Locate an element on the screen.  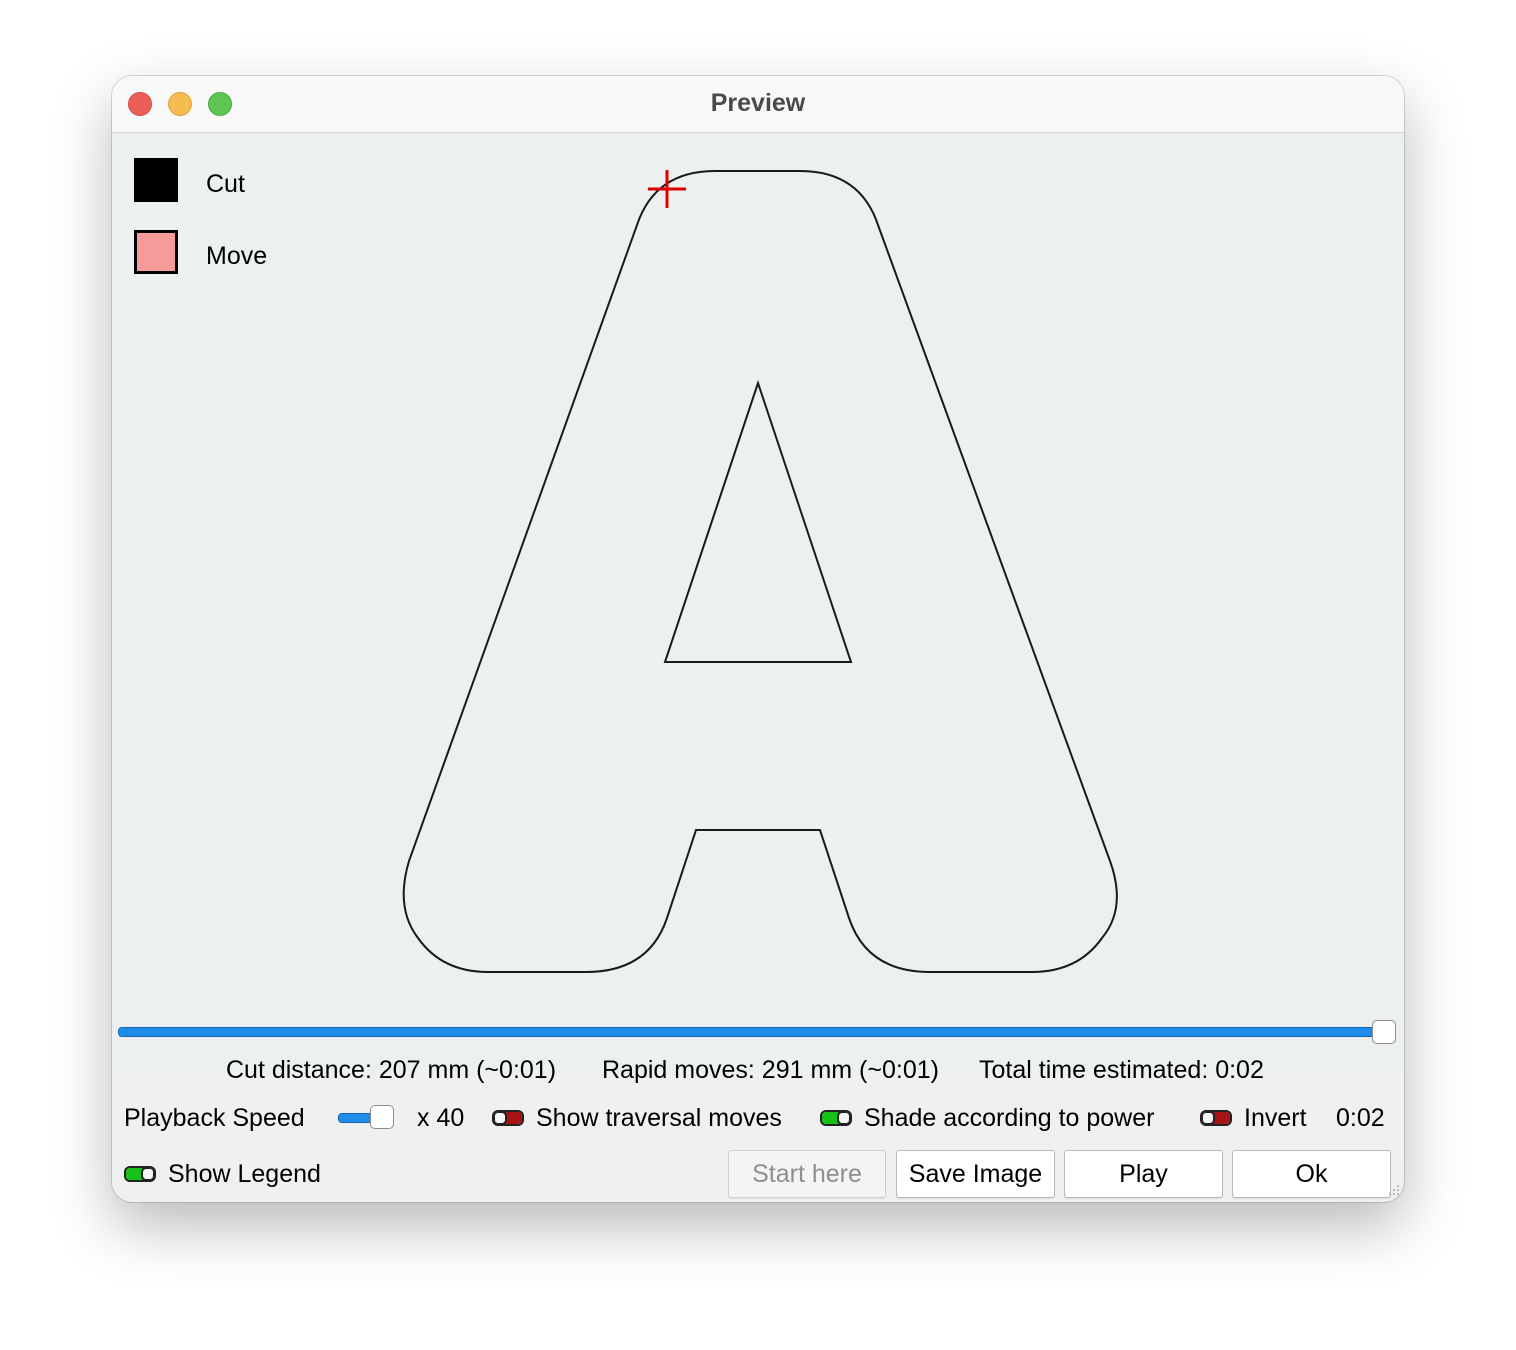
title-bar: Preview is located at coordinates (758, 104).